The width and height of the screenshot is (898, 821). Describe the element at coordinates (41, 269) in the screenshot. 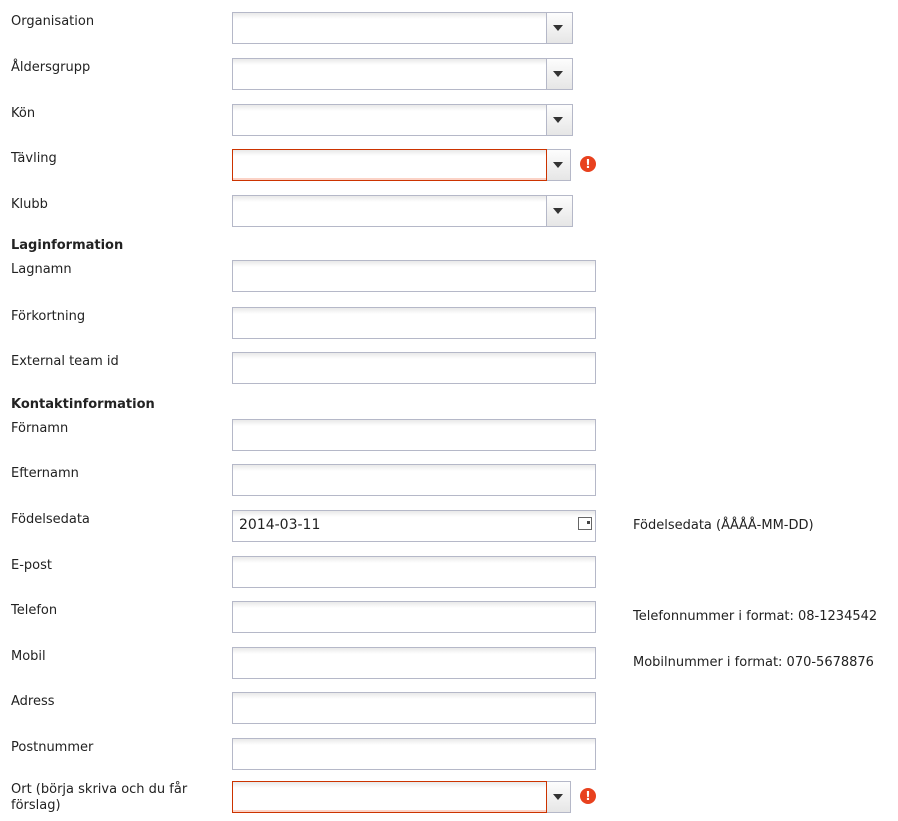

I see `lagnamn-label: Lagnamn` at that location.